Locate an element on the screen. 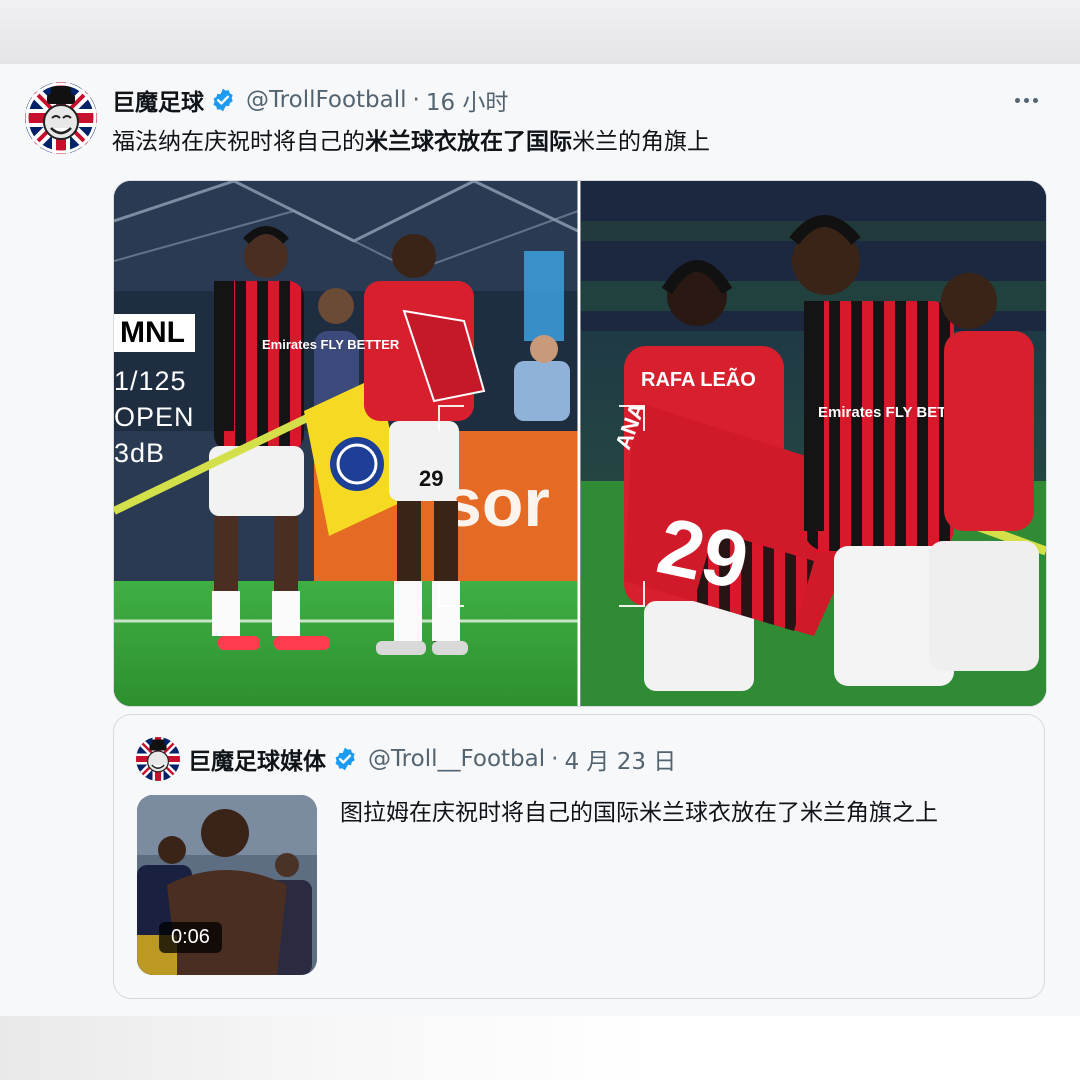  tweet-text-part2: 米兰的角旗上 is located at coordinates (641, 142).